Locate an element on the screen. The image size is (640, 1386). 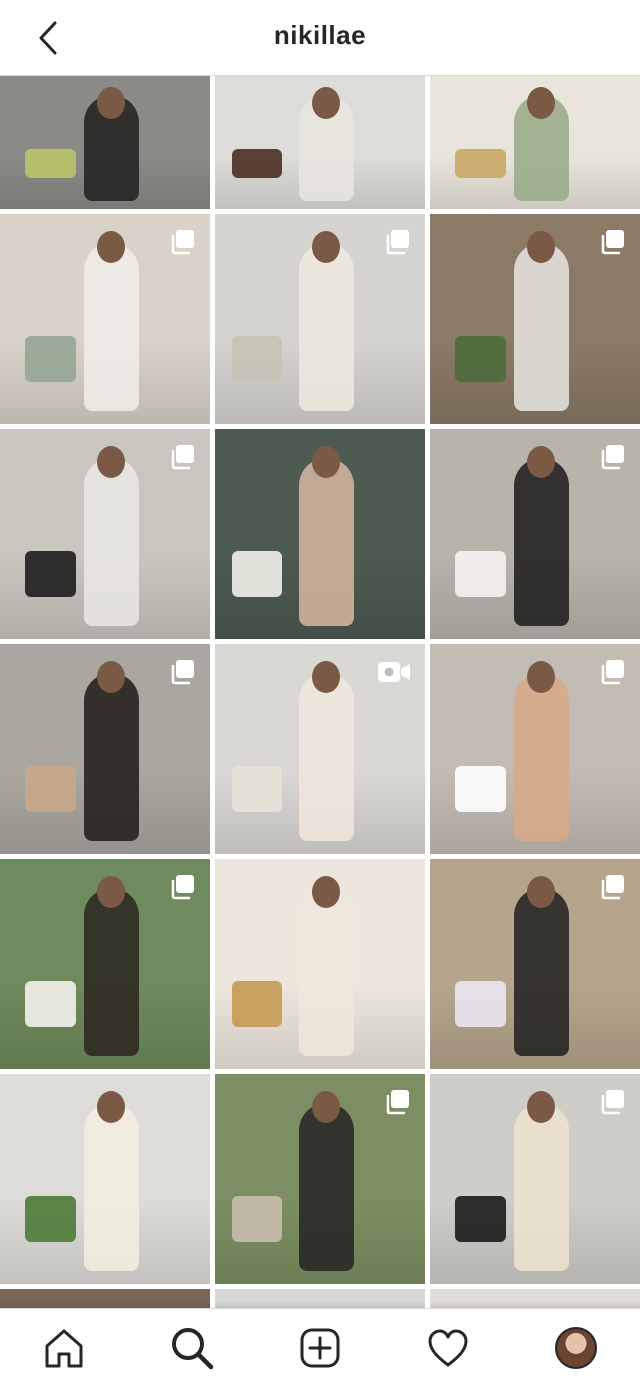
nav-new-post is located at coordinates (320, 1348).